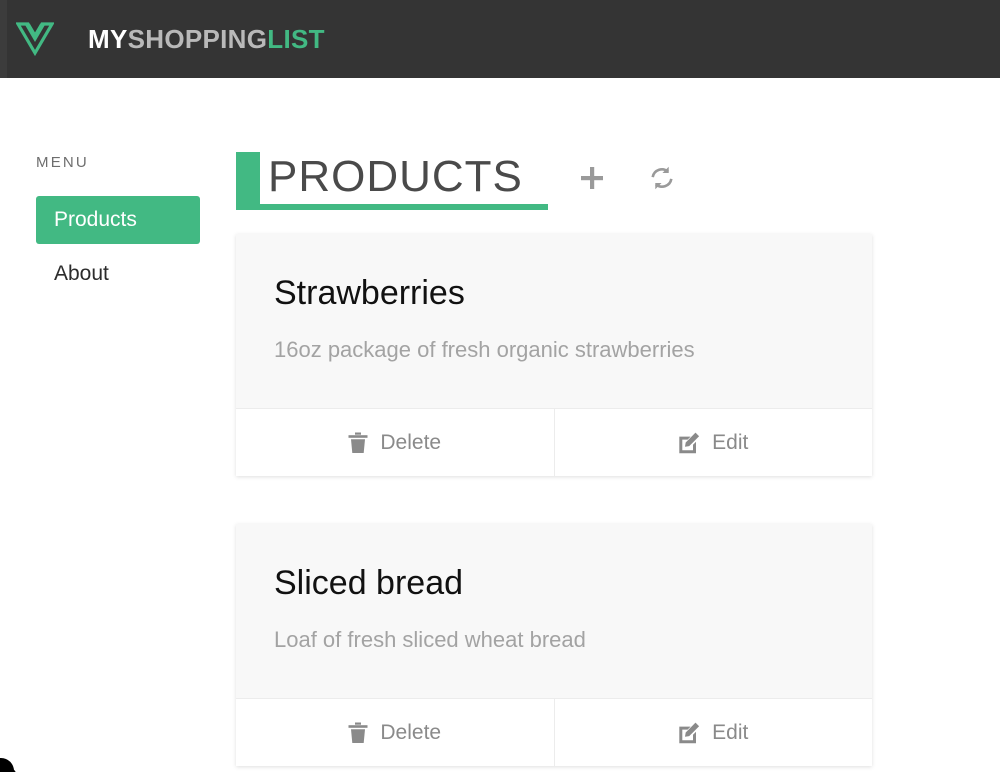 The width and height of the screenshot is (1000, 772). What do you see at coordinates (369, 583) in the screenshot?
I see `product-title: Sliced bread` at bounding box center [369, 583].